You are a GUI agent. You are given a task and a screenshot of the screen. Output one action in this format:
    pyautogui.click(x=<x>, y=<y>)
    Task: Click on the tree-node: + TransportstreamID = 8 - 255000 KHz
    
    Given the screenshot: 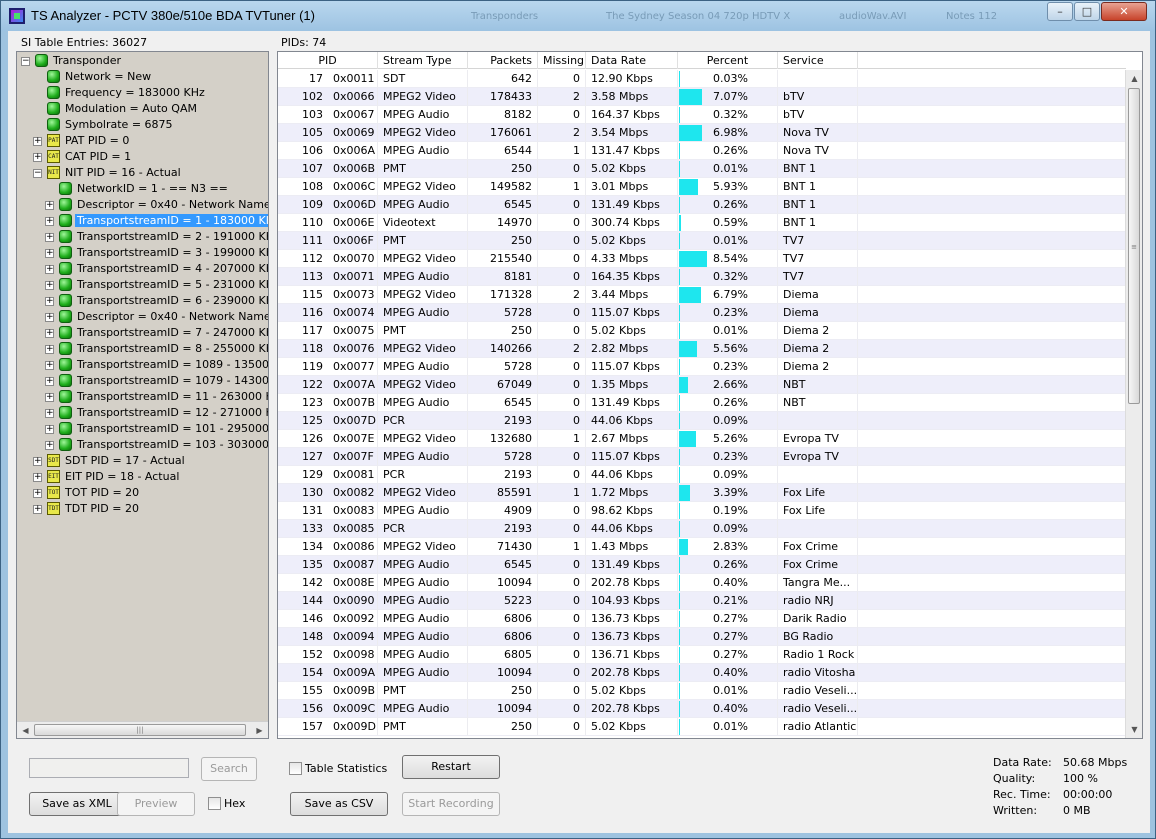 What is the action you would take?
    pyautogui.click(x=142, y=349)
    